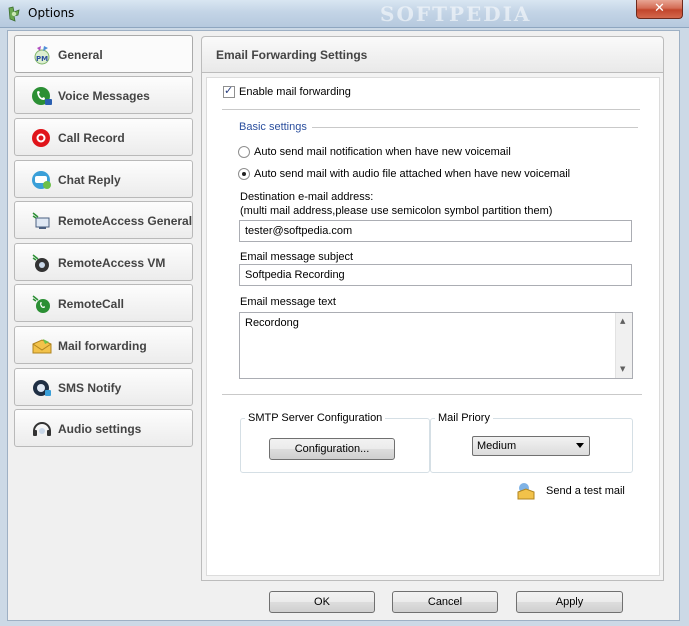 The width and height of the screenshot is (689, 626). I want to click on sidebar-item-audio-settings: Audio settings, so click(103, 428).